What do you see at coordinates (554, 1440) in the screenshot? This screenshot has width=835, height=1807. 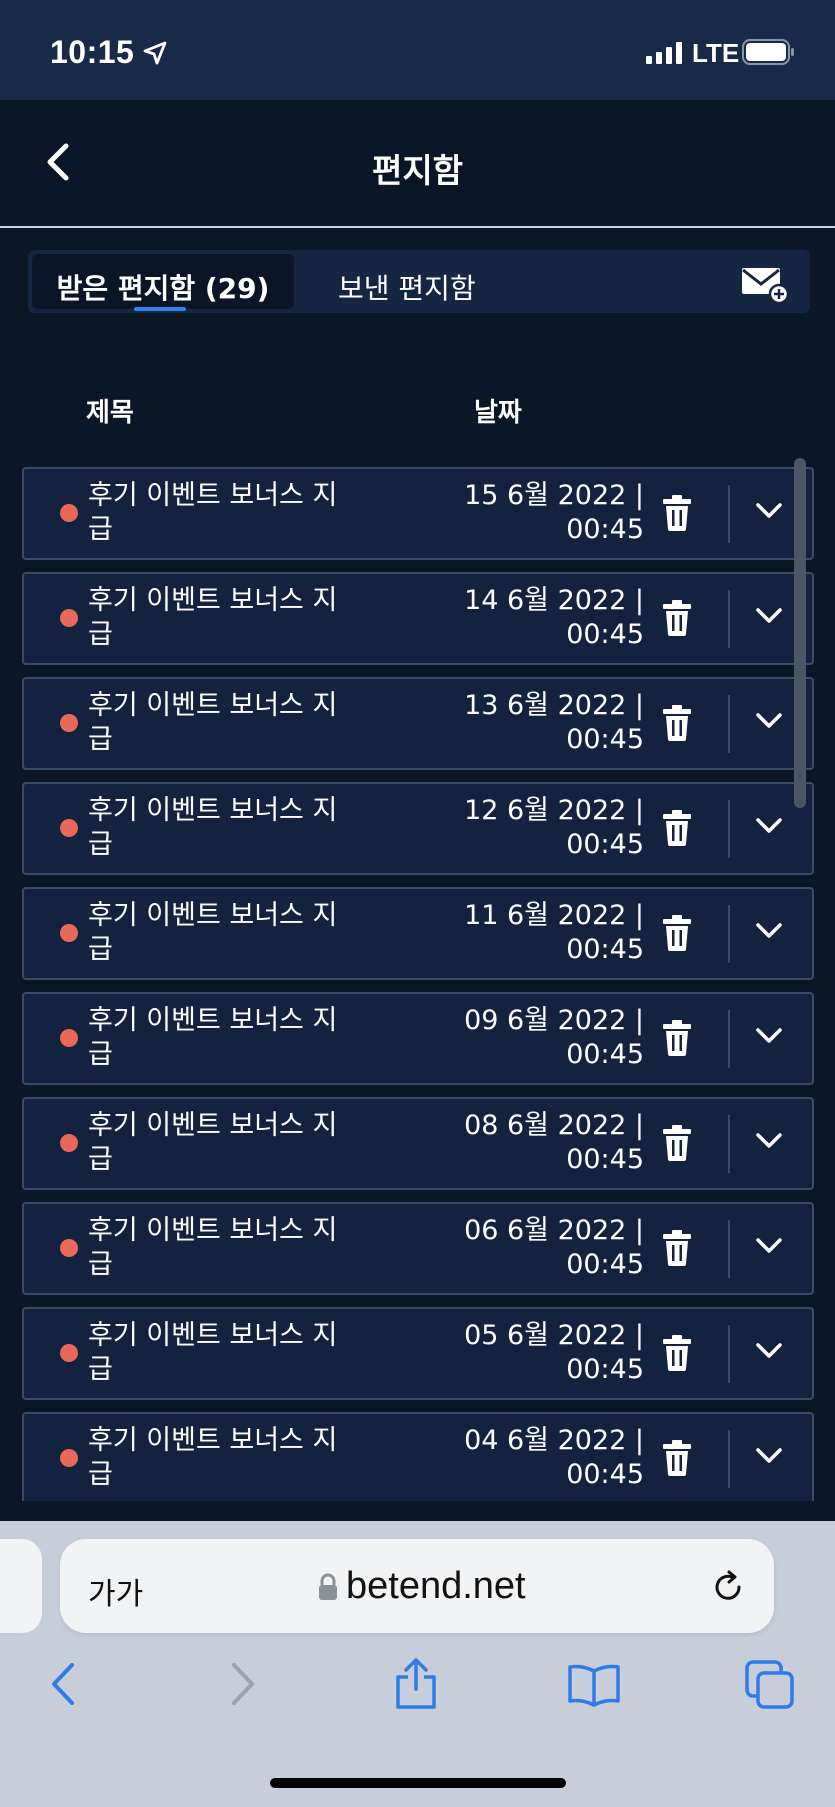 I see `message-date-day: 04 6월 2022 |` at bounding box center [554, 1440].